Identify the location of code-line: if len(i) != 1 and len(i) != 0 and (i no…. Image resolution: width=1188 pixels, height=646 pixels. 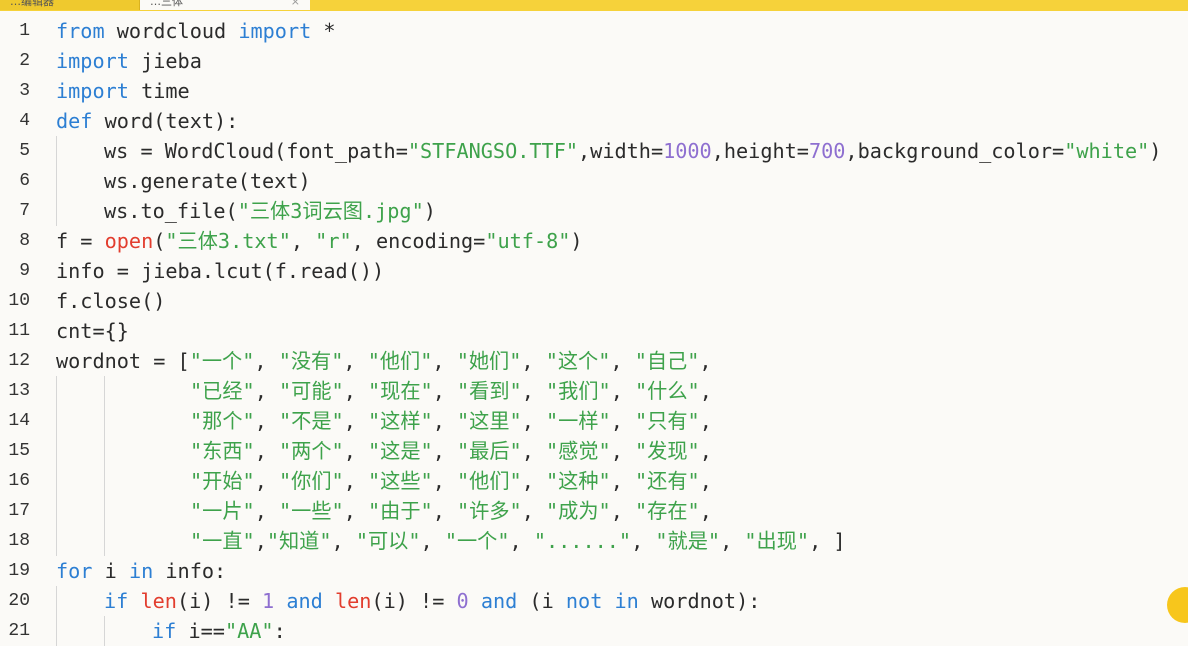
(432, 601).